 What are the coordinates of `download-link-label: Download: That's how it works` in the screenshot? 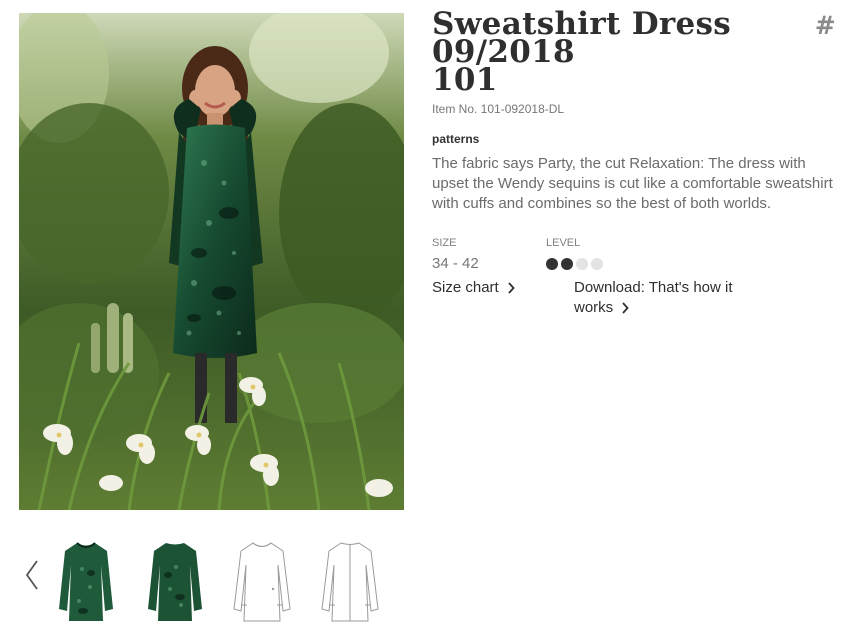 It's located at (653, 297).